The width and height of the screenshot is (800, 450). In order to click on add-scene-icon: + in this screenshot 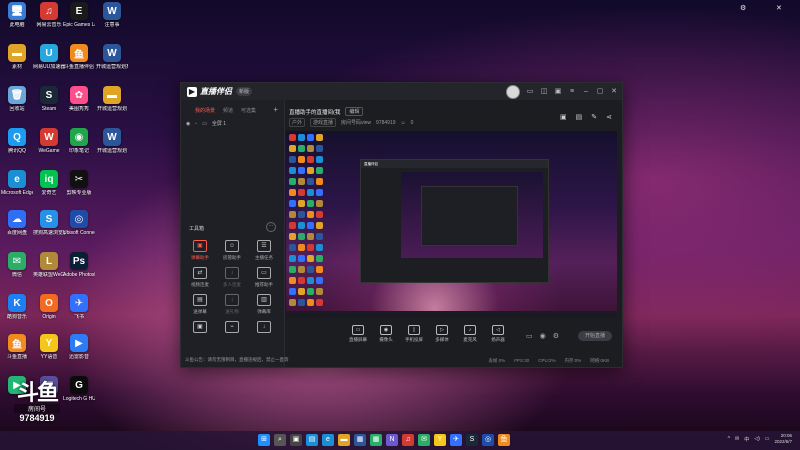, I will do `click(275, 109)`.